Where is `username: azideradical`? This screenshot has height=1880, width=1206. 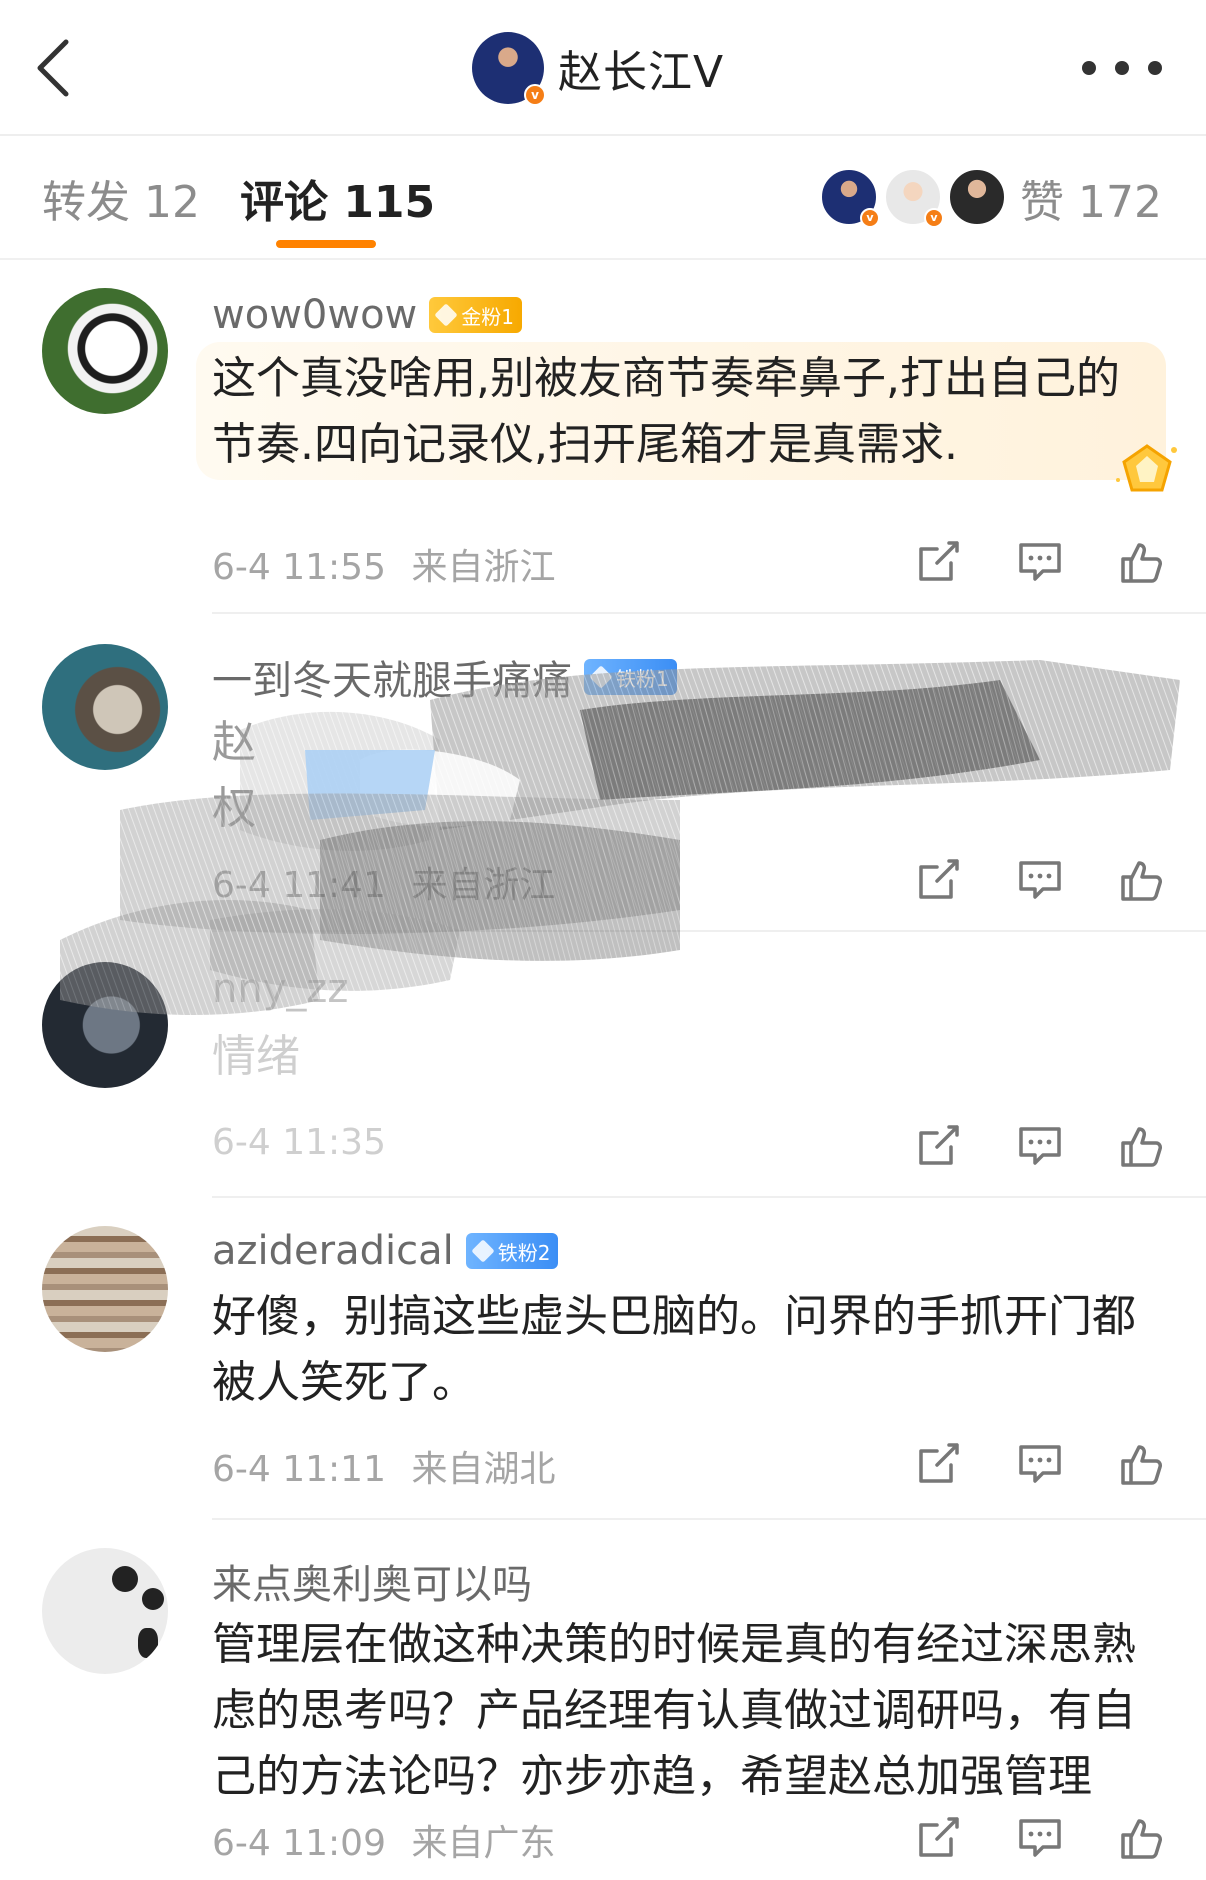 username: azideradical is located at coordinates (333, 1251).